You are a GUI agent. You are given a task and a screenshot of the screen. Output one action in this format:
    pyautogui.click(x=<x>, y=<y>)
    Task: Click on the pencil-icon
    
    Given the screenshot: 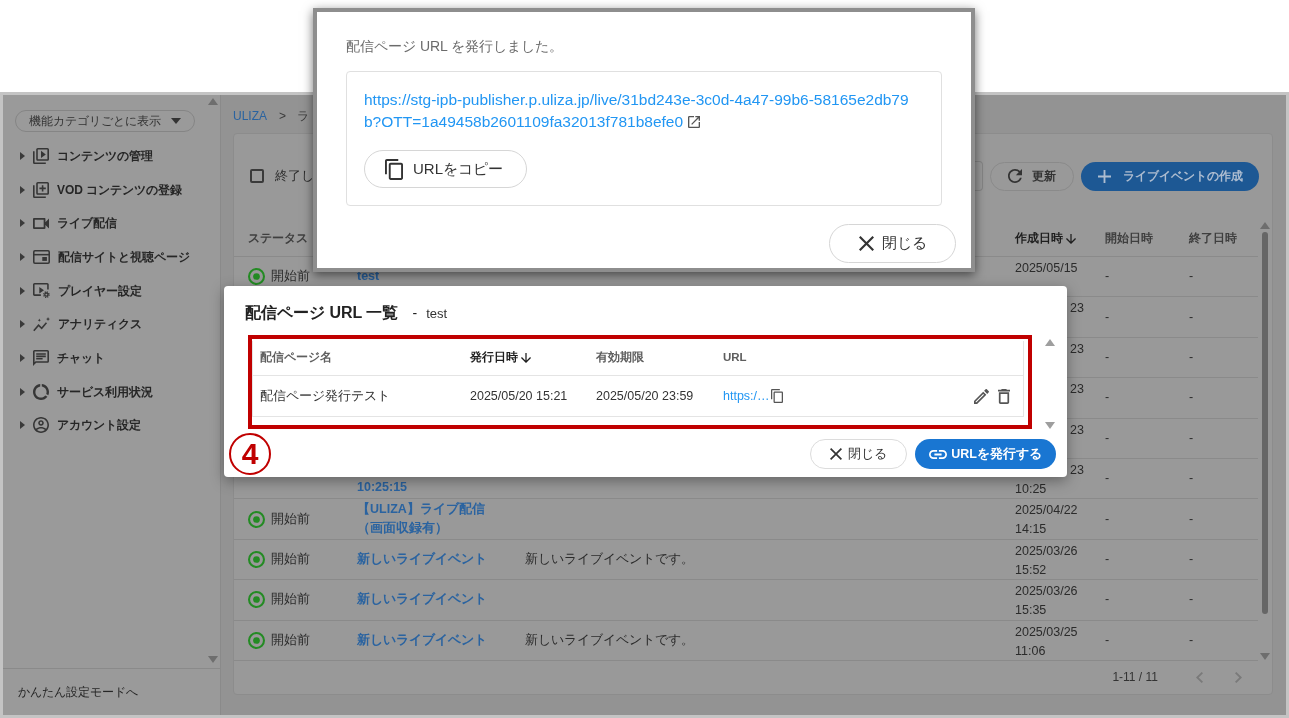 What is the action you would take?
    pyautogui.click(x=982, y=396)
    